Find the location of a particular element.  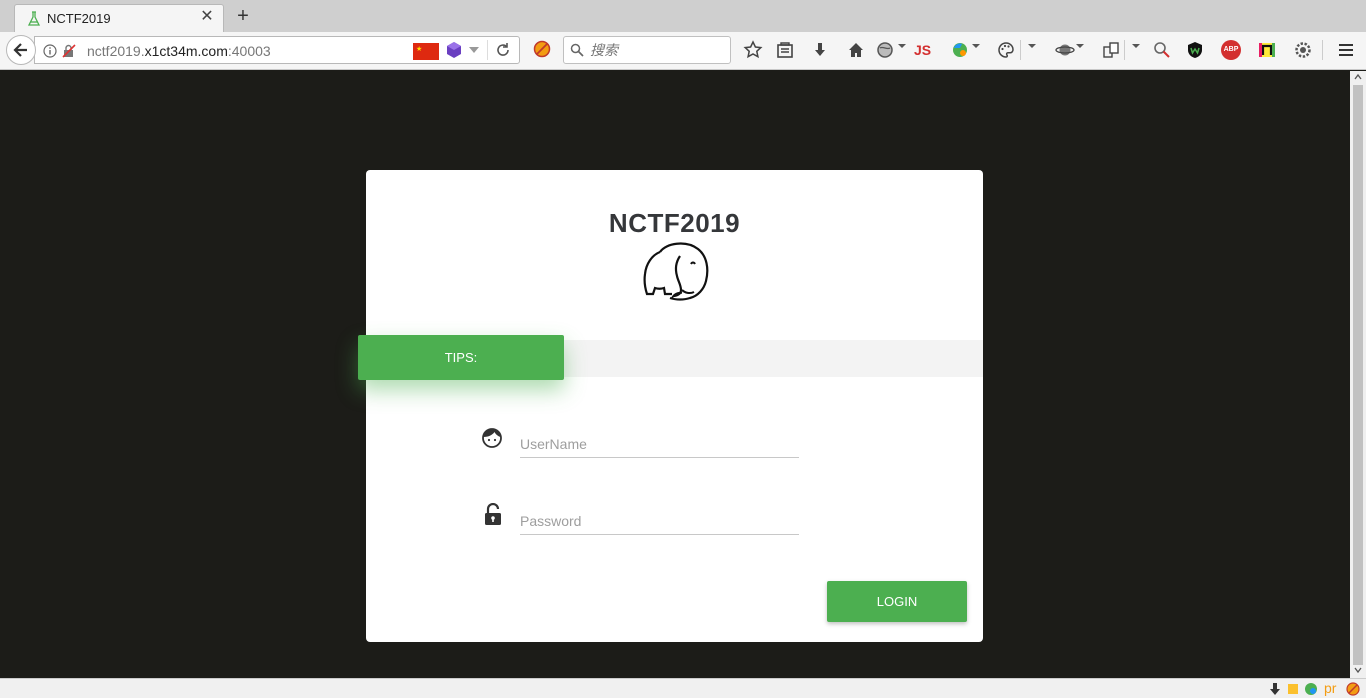

tab-strip: NCTF2019 ✕ + is located at coordinates (683, 16).